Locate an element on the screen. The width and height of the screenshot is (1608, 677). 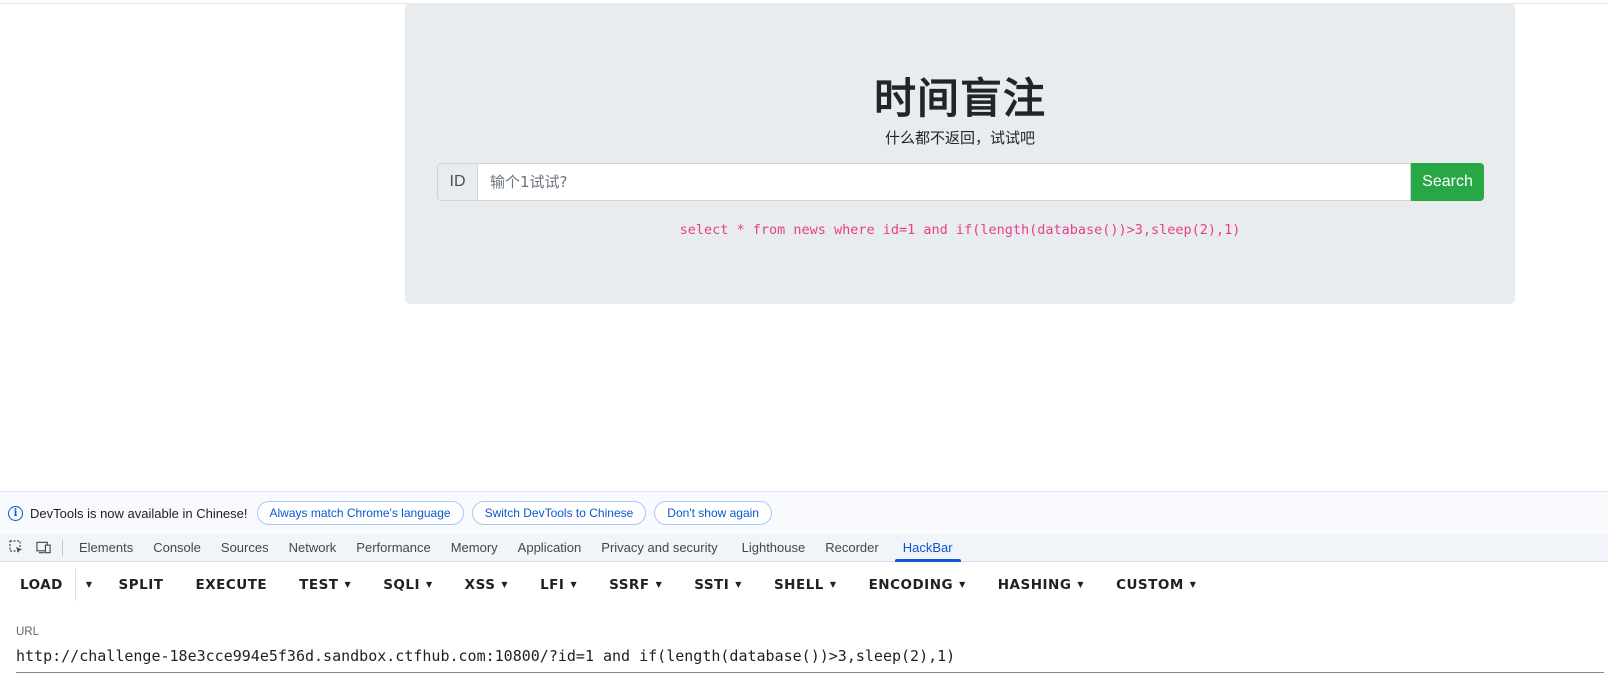
sqli-menu: SQLI ▼ is located at coordinates (407, 585).